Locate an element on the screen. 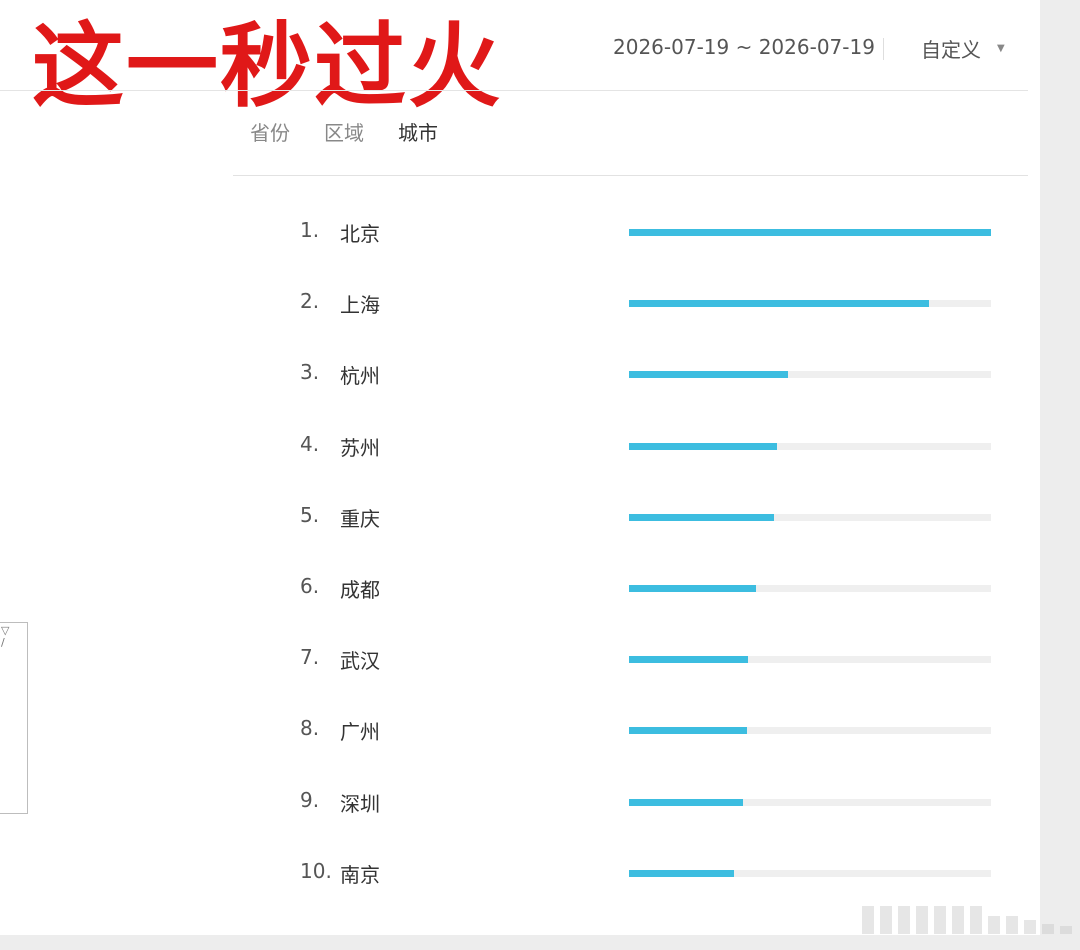 The width and height of the screenshot is (1080, 950). resize-handle-icon: ▽ / is located at coordinates (5, 636).